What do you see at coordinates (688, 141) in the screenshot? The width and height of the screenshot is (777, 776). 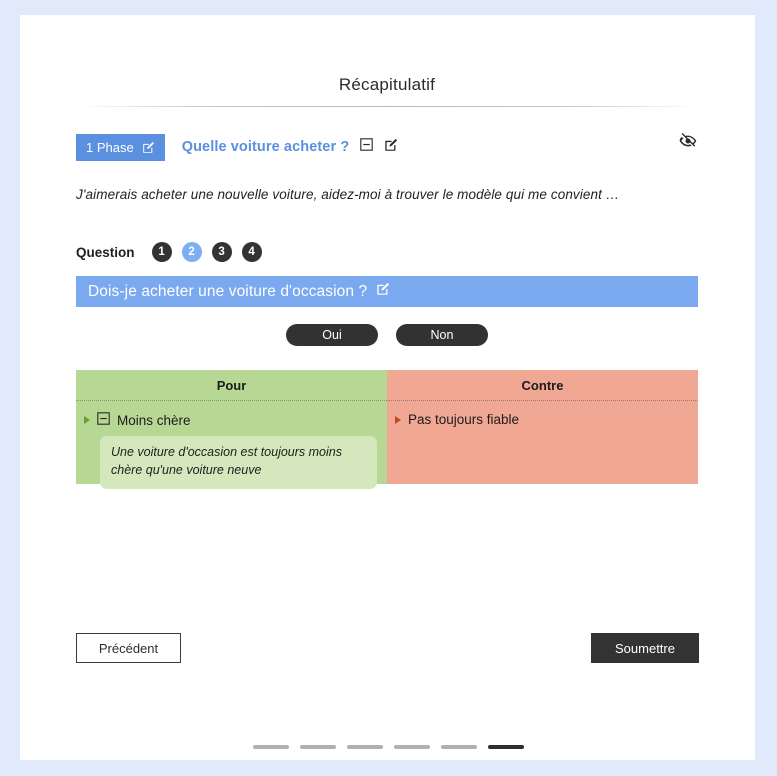 I see `eye-off-icon` at bounding box center [688, 141].